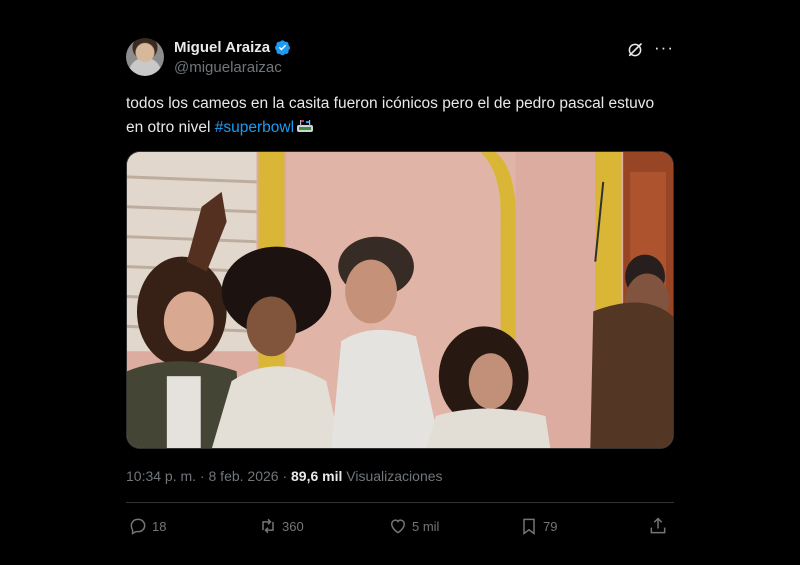  What do you see at coordinates (244, 476) in the screenshot?
I see `tweet-date: 8 feb. 2026` at bounding box center [244, 476].